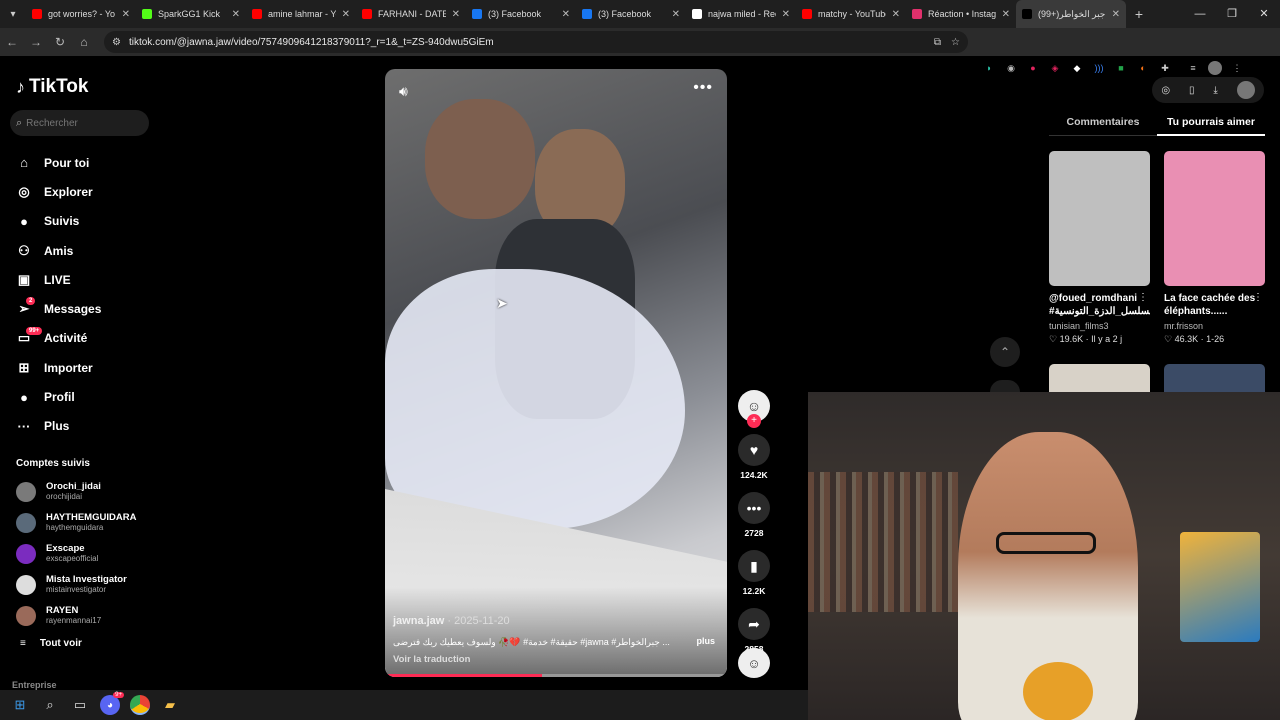 The image size is (1280, 720). What do you see at coordinates (1005, 386) in the screenshot?
I see `next-video-button` at bounding box center [1005, 386].